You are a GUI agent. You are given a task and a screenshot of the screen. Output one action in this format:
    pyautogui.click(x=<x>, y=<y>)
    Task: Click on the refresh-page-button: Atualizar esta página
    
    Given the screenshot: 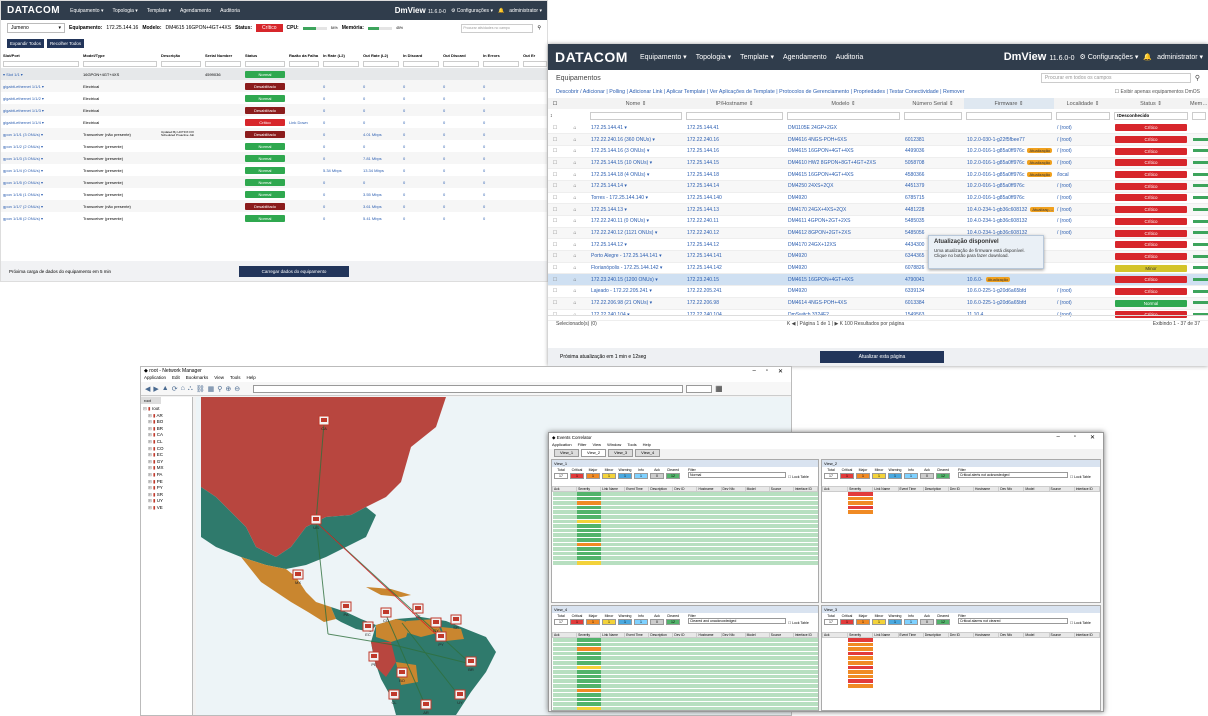 What is the action you would take?
    pyautogui.click(x=882, y=357)
    